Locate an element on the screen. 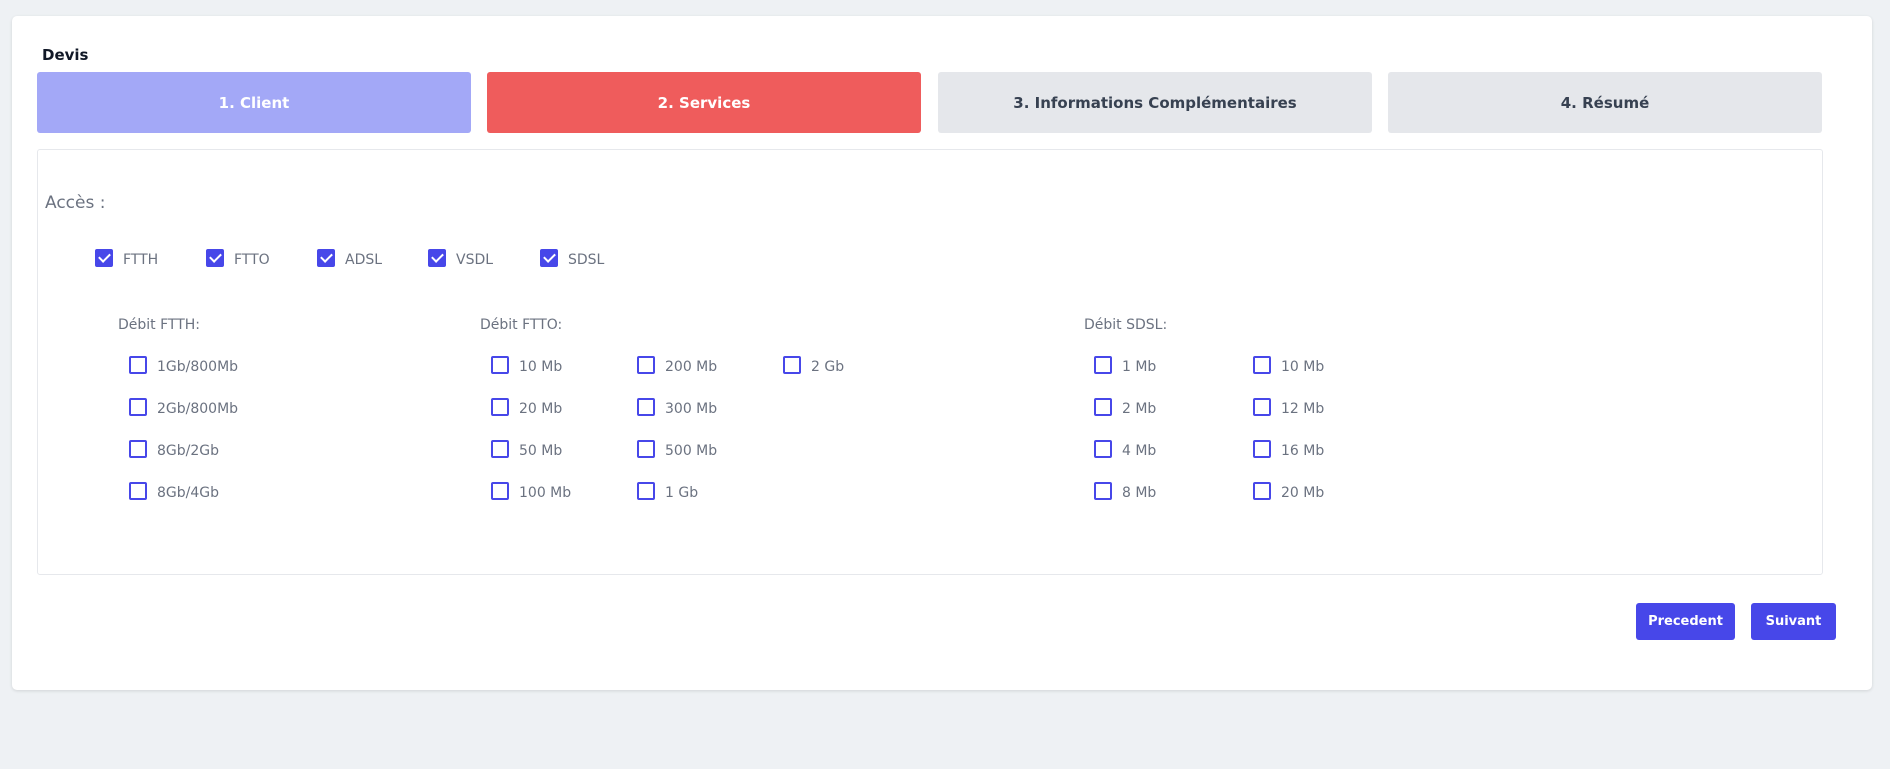 This screenshot has height=769, width=1890. debit-option-d-bit-sdsl-20-mb: 20 Mb is located at coordinates (1288, 491).